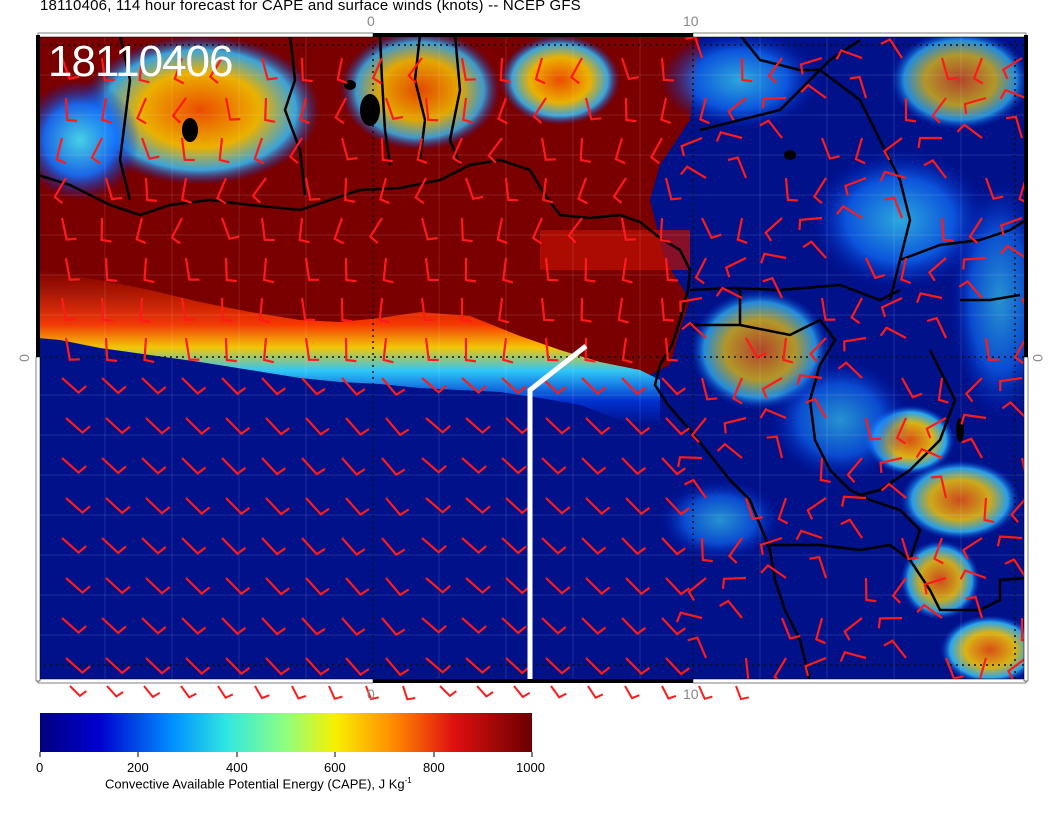  Describe the element at coordinates (23, 358) in the screenshot. I see `left-tick-0: 0` at that location.